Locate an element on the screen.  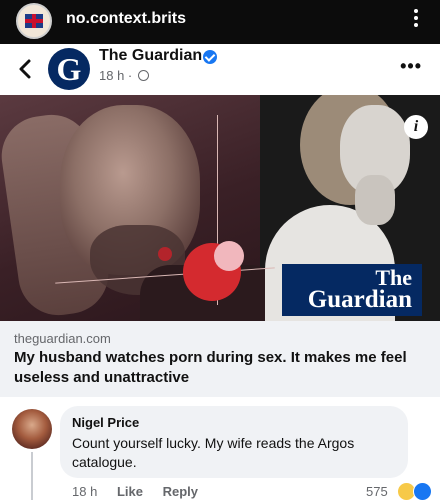
commenter-avatar is located at coordinates (32, 429).